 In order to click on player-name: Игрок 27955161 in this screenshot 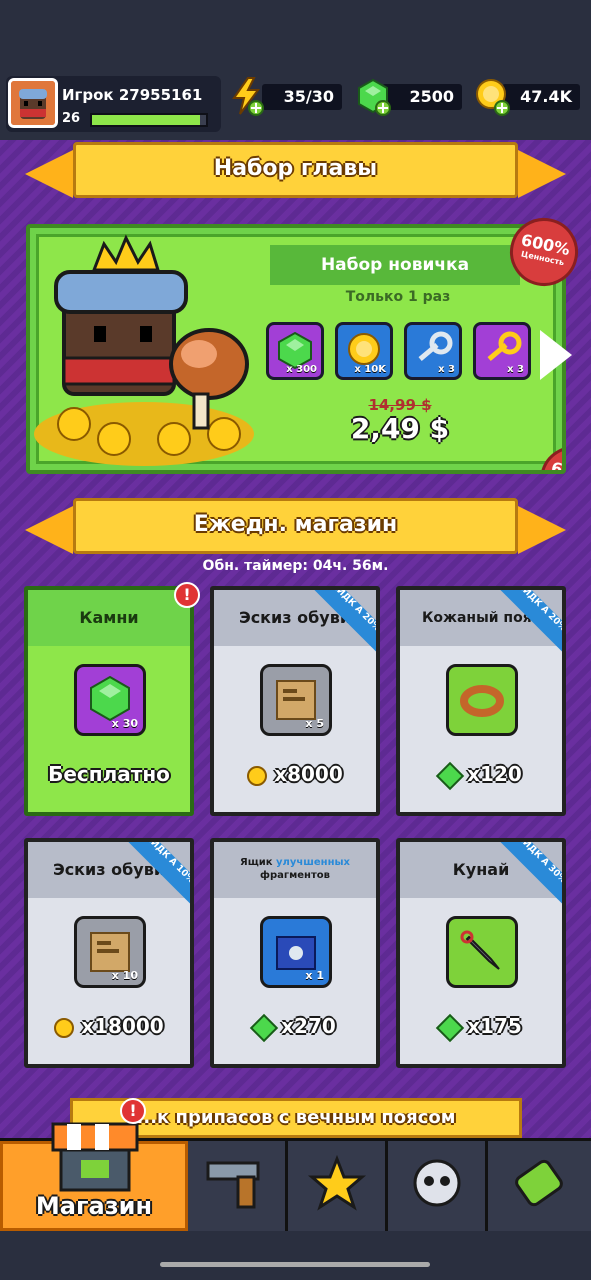, I will do `click(132, 95)`.